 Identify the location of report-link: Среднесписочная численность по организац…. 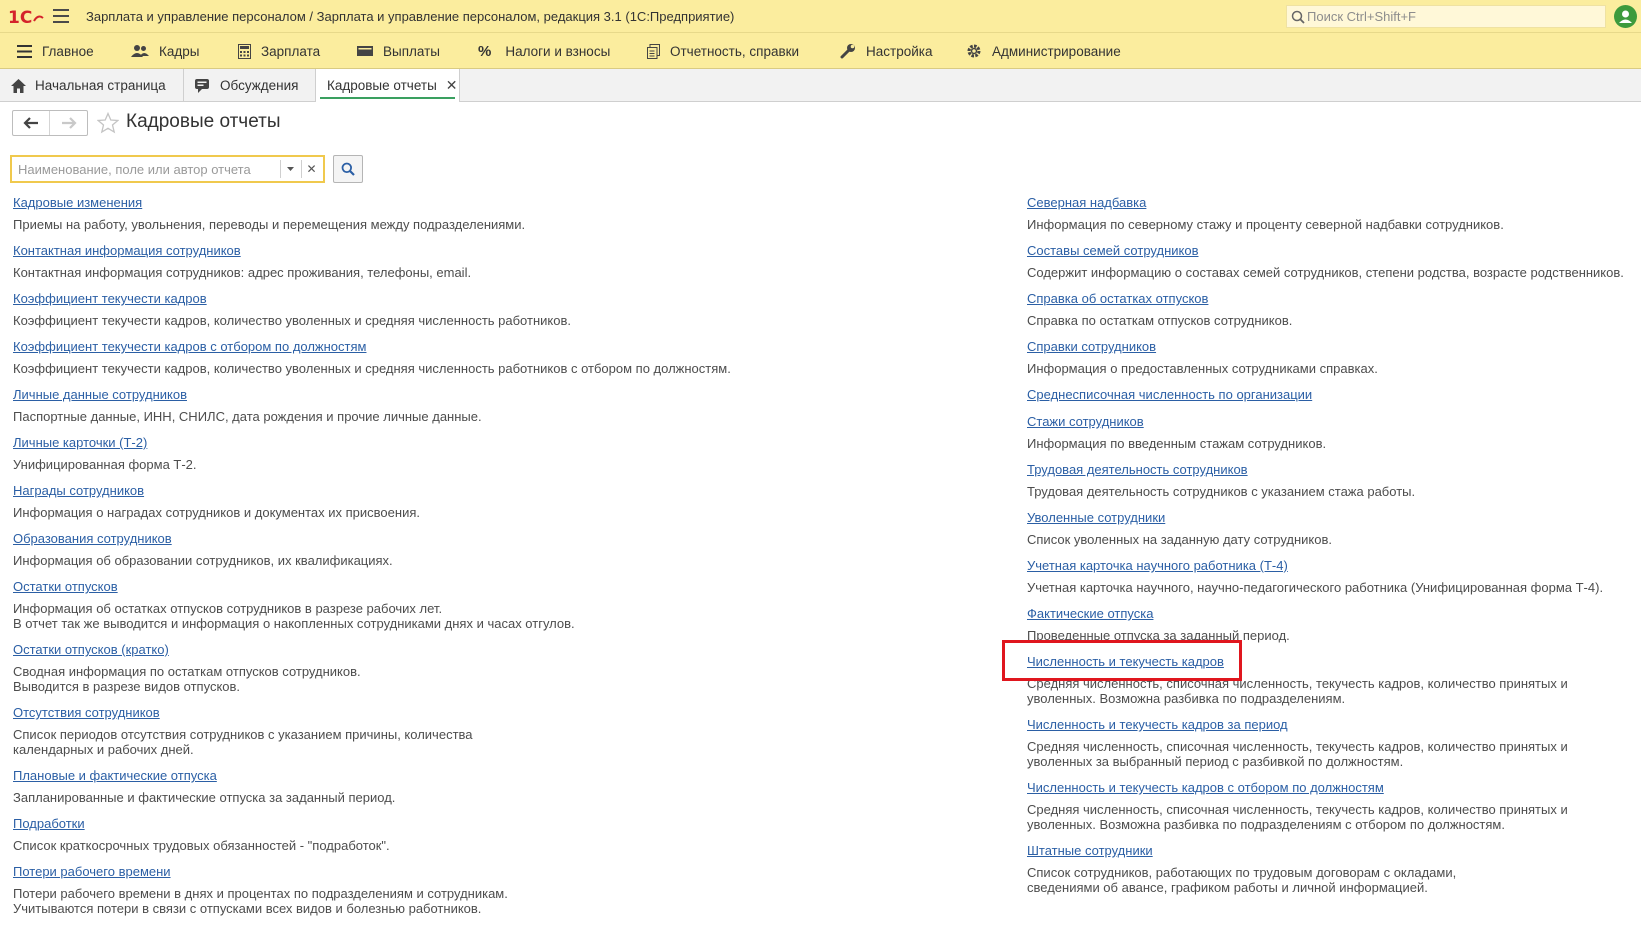
(1169, 395).